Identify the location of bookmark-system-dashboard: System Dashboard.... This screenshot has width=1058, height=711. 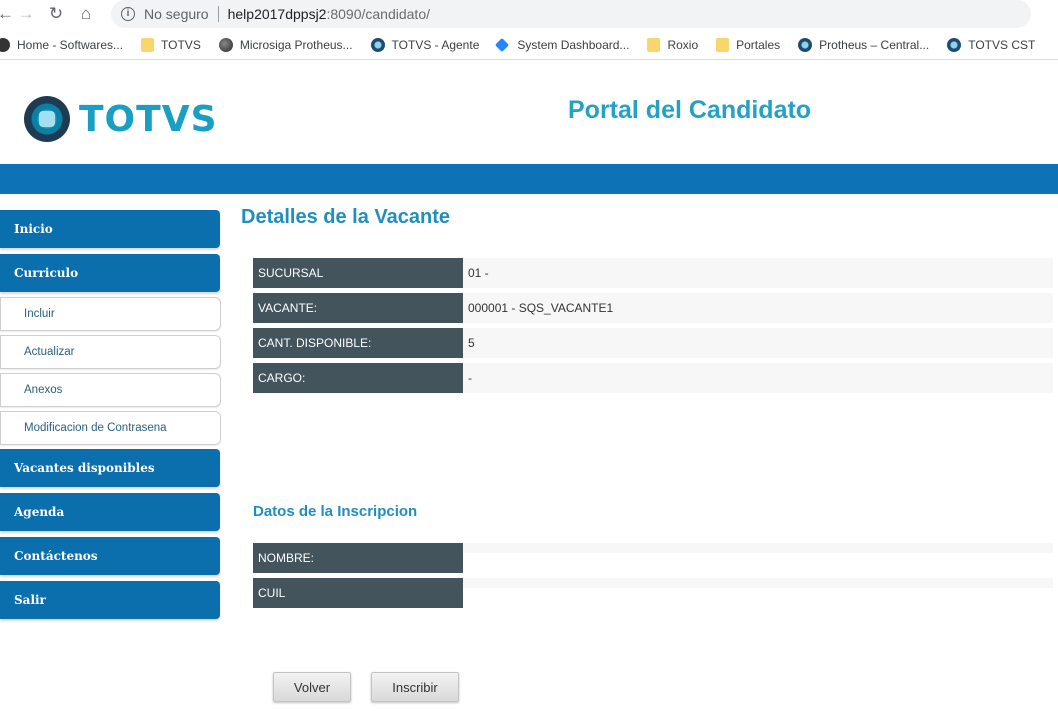
(562, 44).